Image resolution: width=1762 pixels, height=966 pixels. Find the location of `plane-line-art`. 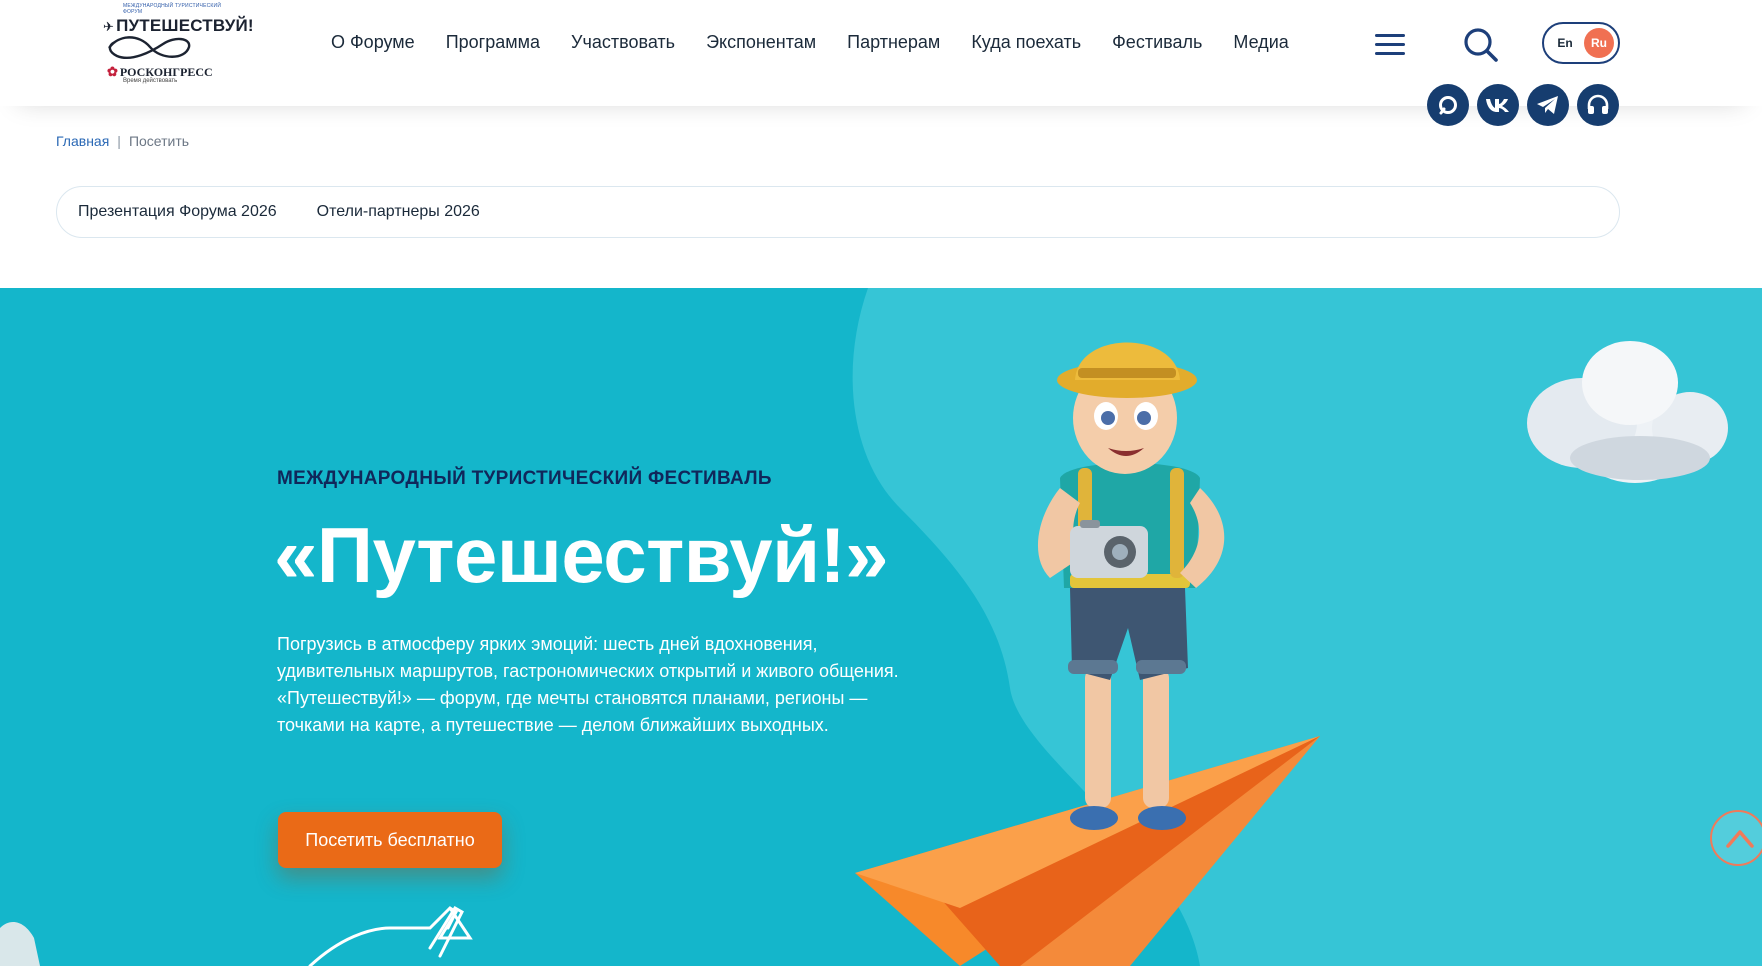

plane-line-art is located at coordinates (390, 935).